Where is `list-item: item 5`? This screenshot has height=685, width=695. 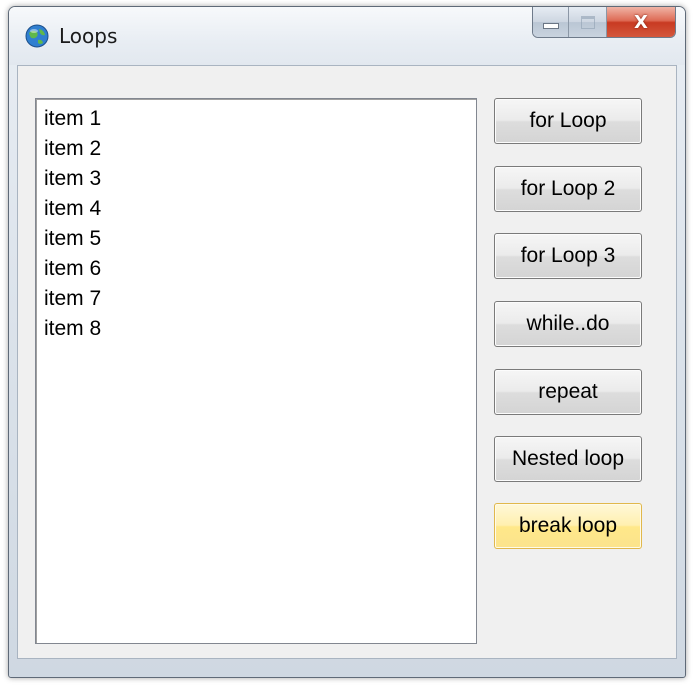
list-item: item 5 is located at coordinates (260, 239).